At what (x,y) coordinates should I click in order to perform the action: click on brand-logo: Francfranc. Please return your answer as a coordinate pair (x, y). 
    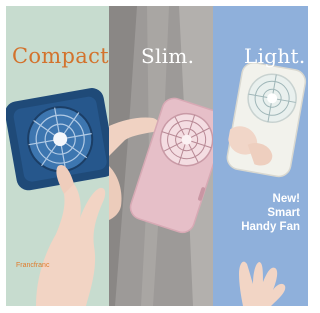
    Looking at the image, I should click on (33, 265).